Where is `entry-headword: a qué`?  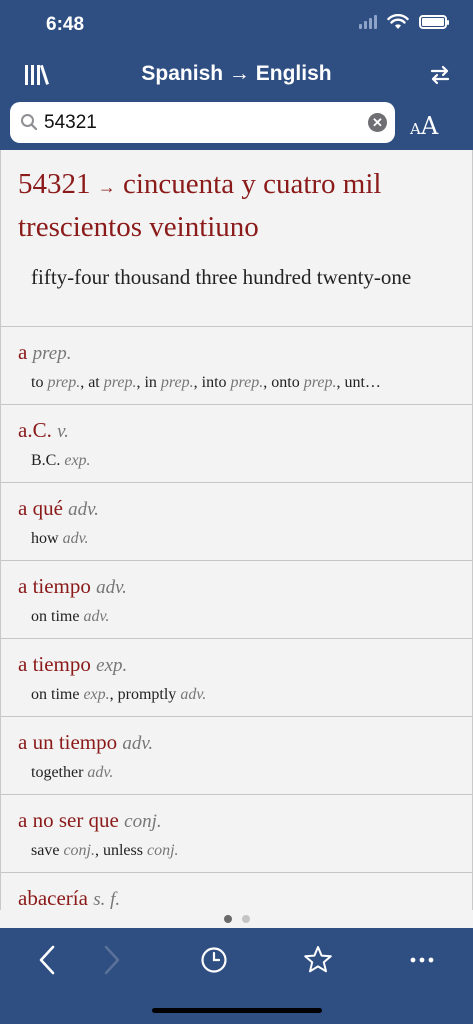
entry-headword: a qué is located at coordinates (40, 508).